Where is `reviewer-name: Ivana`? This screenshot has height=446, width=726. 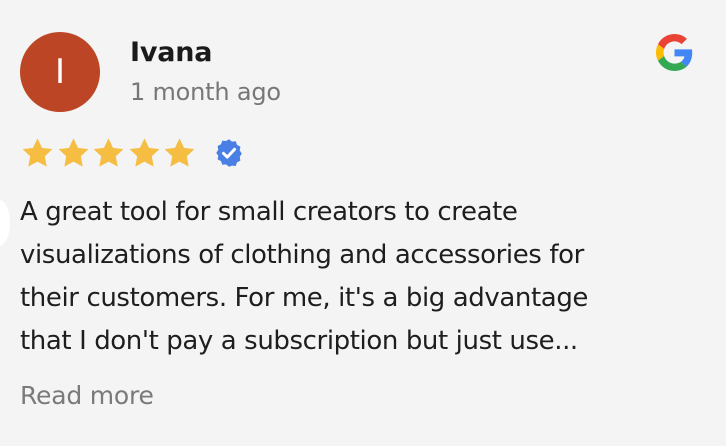 reviewer-name: Ivana is located at coordinates (171, 52).